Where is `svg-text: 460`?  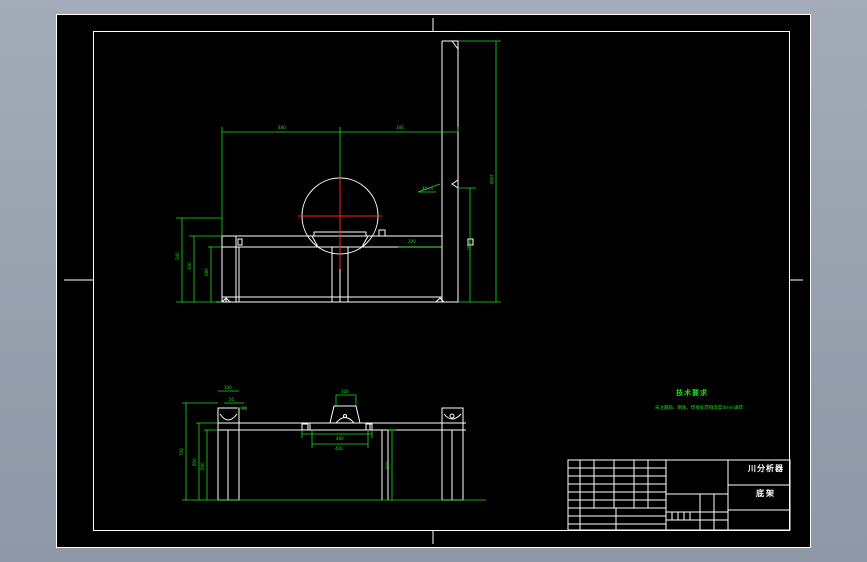
svg-text: 460 is located at coordinates (340, 438).